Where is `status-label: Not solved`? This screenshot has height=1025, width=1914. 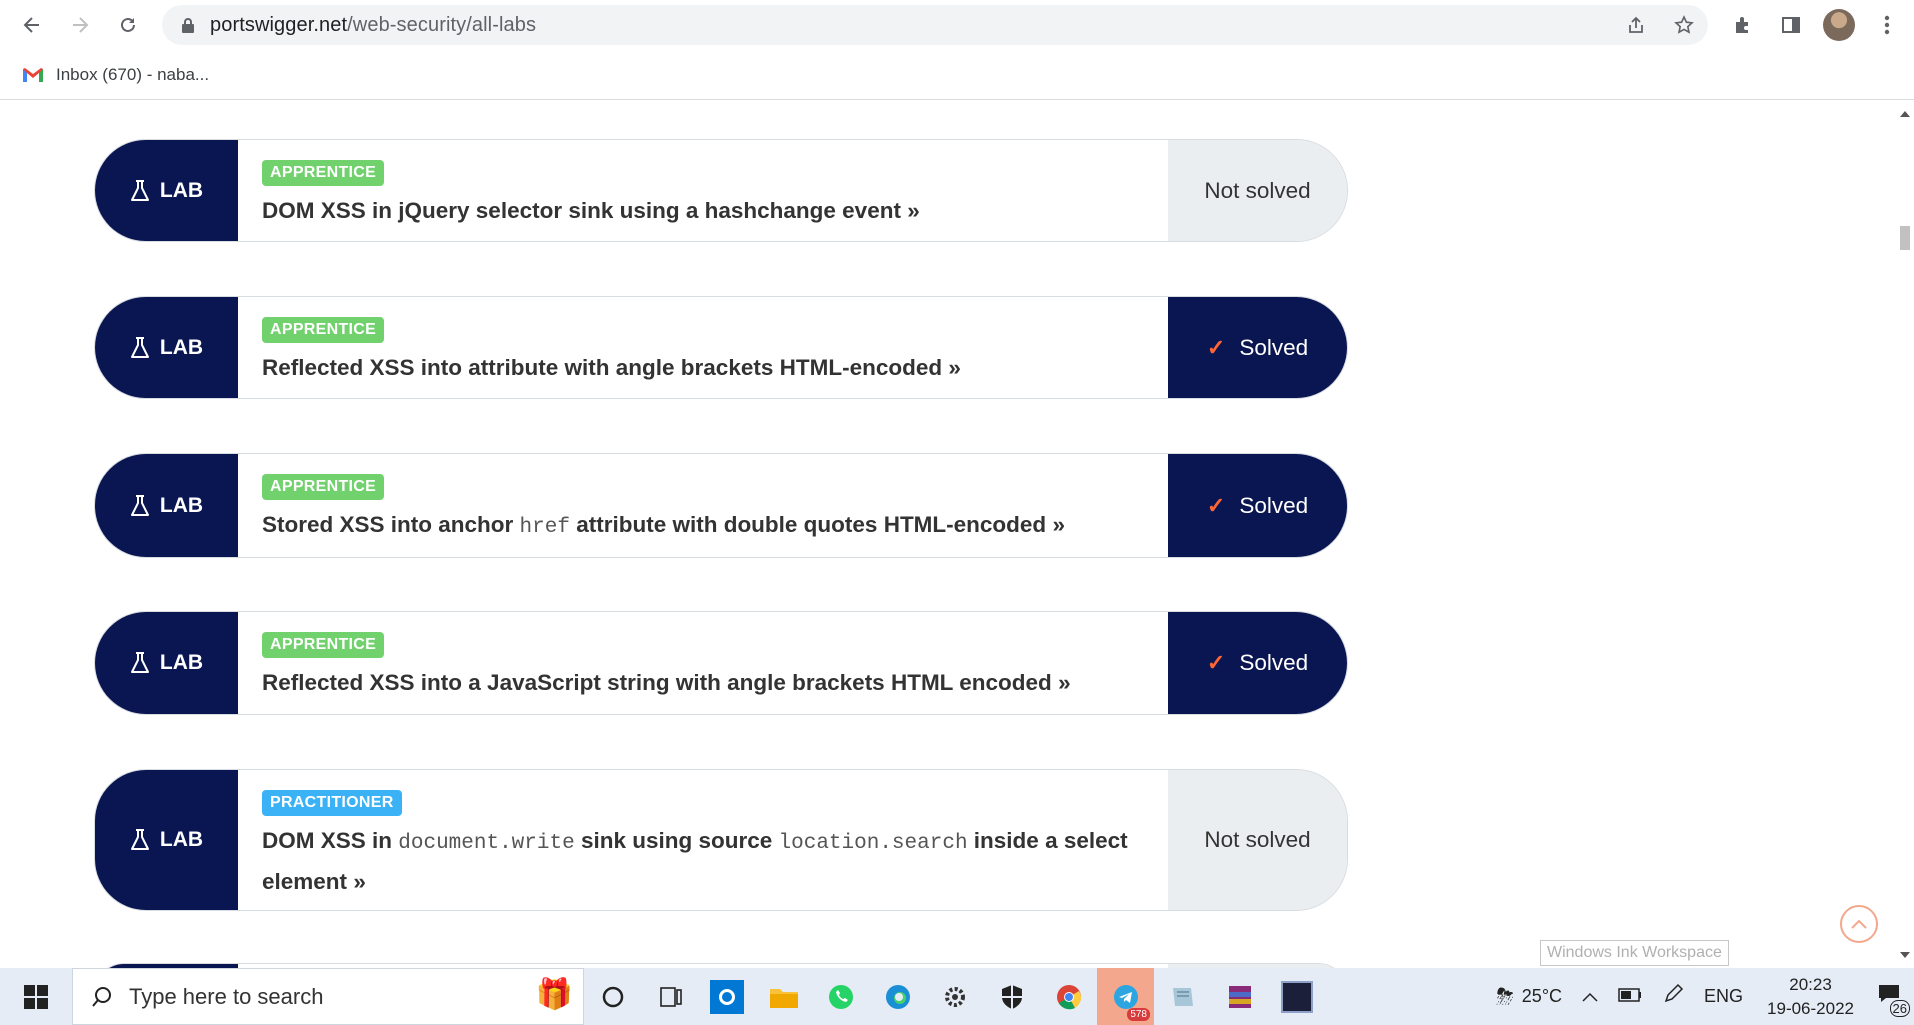 status-label: Not solved is located at coordinates (1257, 190).